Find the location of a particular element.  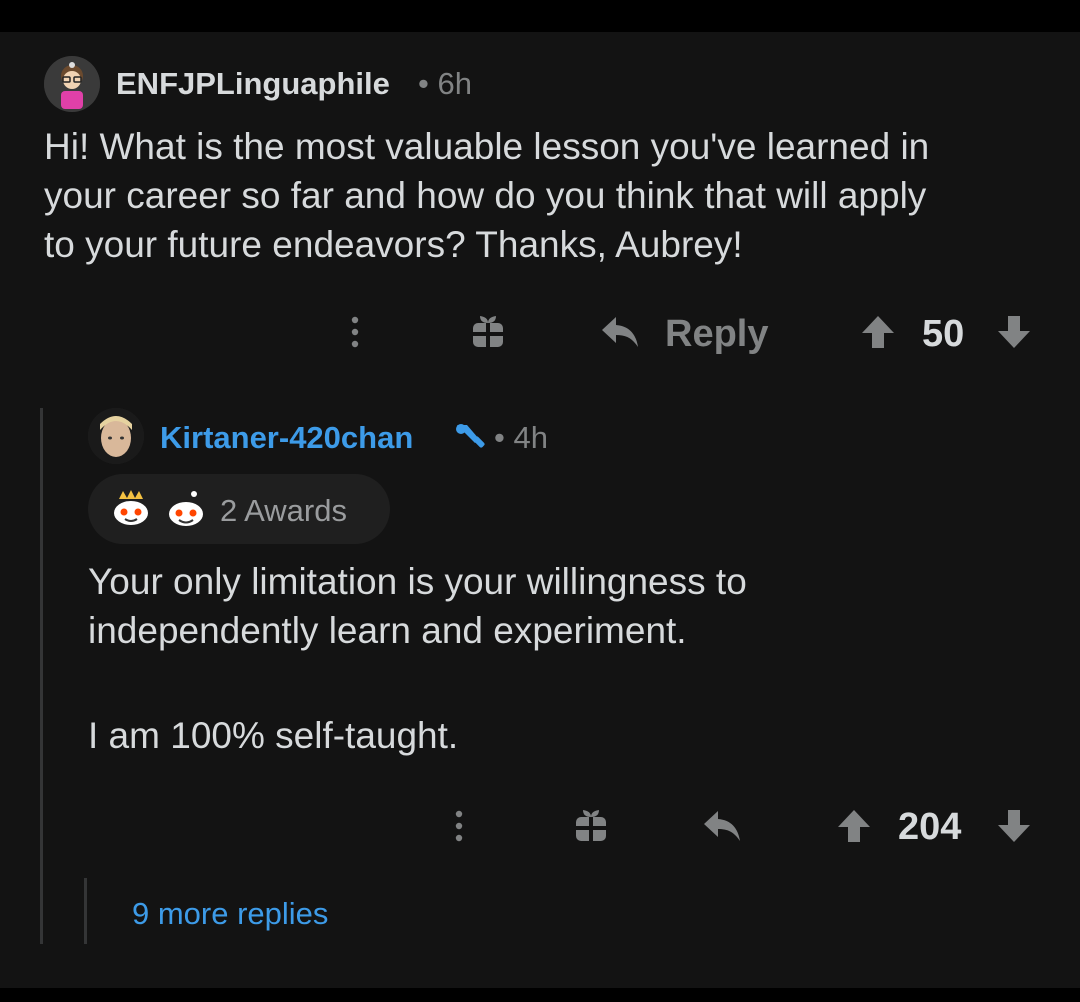

comment-score: 50 is located at coordinates (943, 334).